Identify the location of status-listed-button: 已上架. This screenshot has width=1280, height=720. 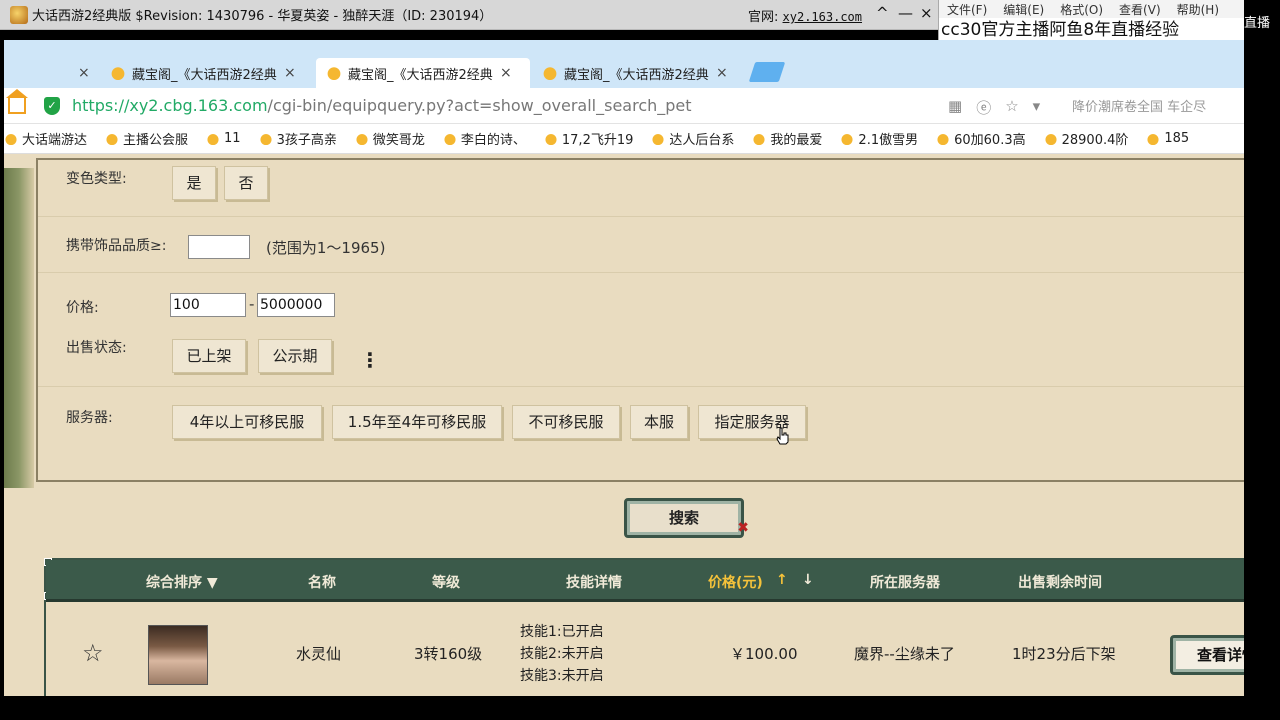
(209, 356).